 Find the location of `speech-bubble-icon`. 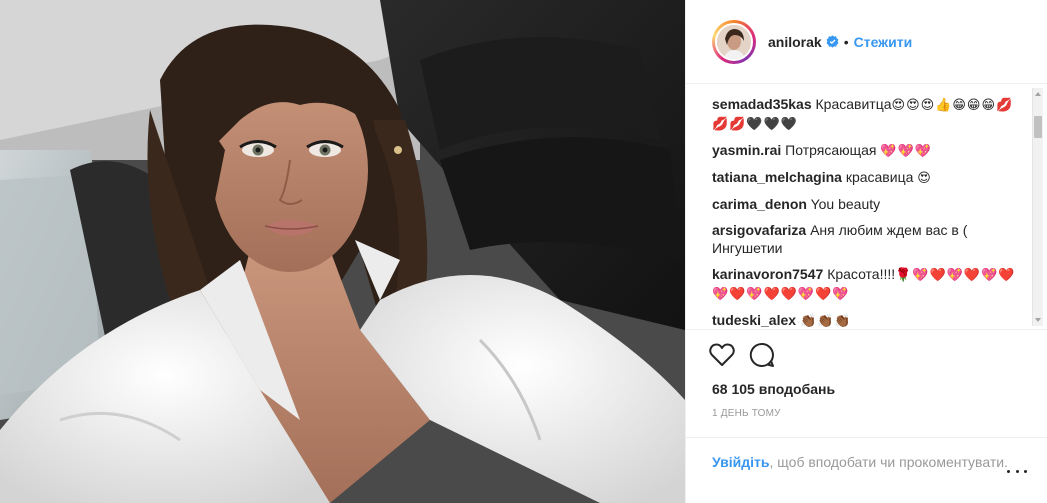

speech-bubble-icon is located at coordinates (761, 354).